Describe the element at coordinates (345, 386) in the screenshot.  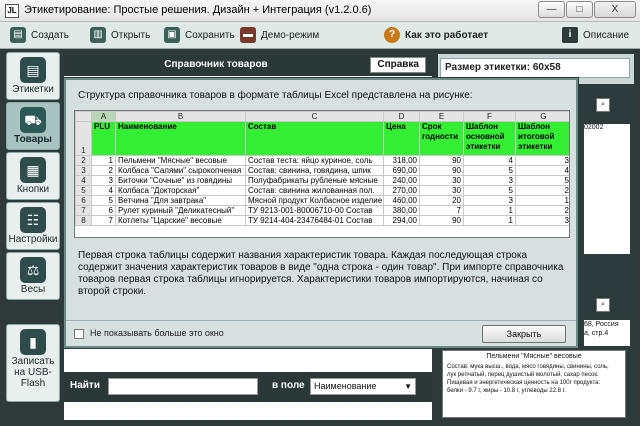
I see `field-select-value: Наименование` at that location.